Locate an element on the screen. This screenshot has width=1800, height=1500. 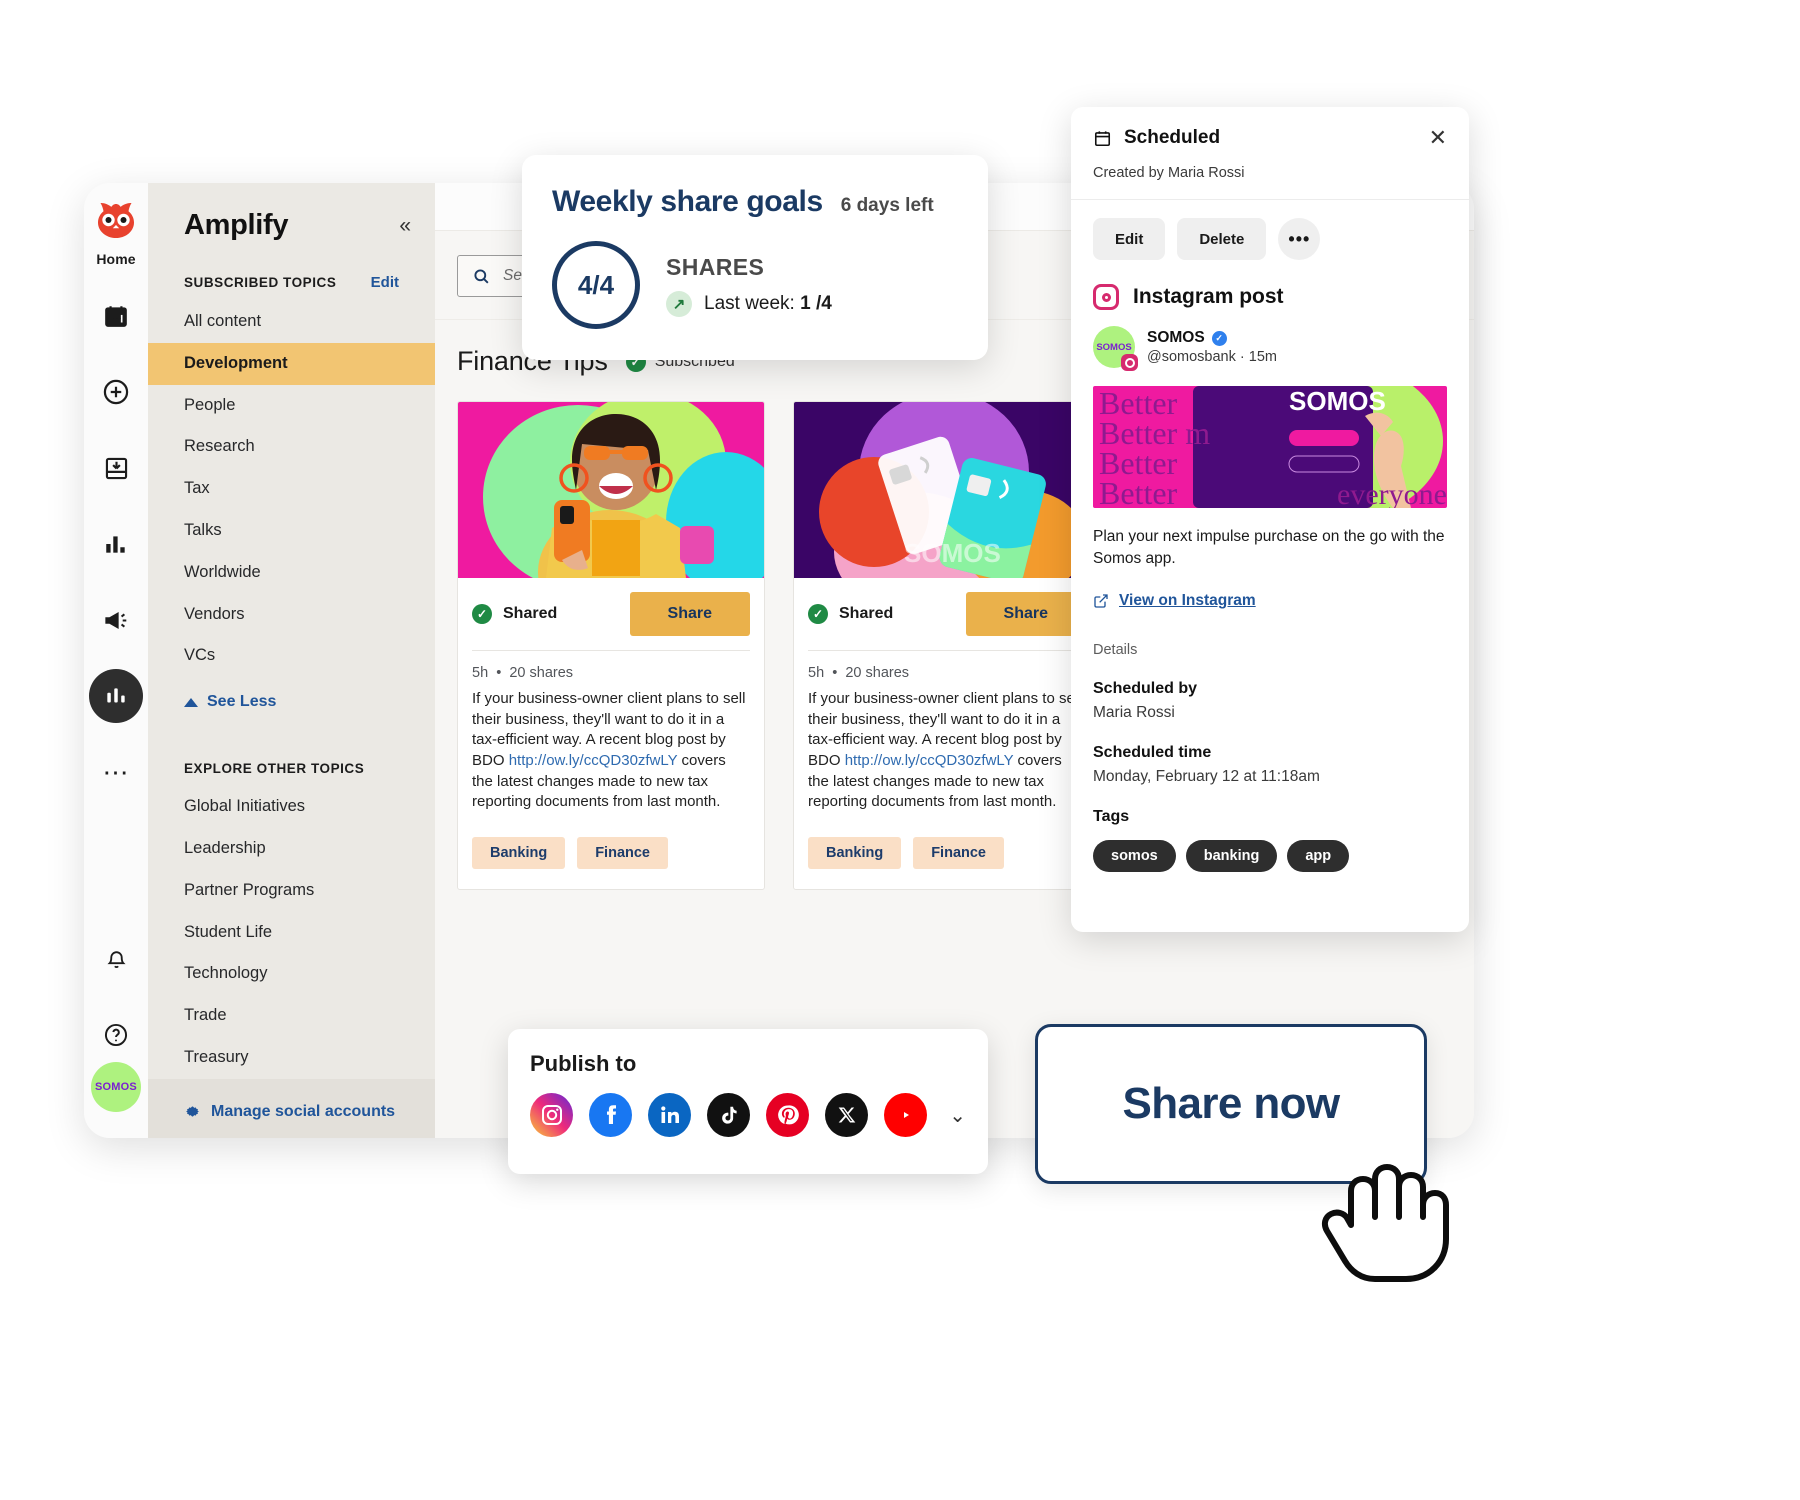
delete-button: Delete is located at coordinates (1222, 239).